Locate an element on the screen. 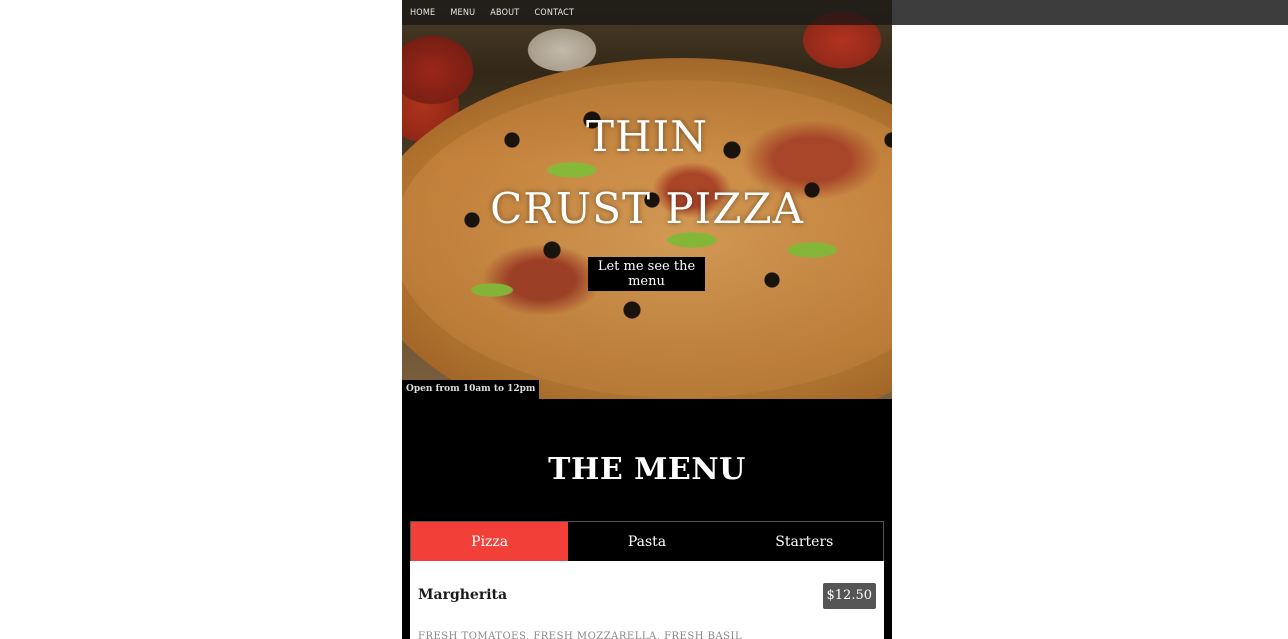  hero-title-line1: THIN is located at coordinates (647, 136).